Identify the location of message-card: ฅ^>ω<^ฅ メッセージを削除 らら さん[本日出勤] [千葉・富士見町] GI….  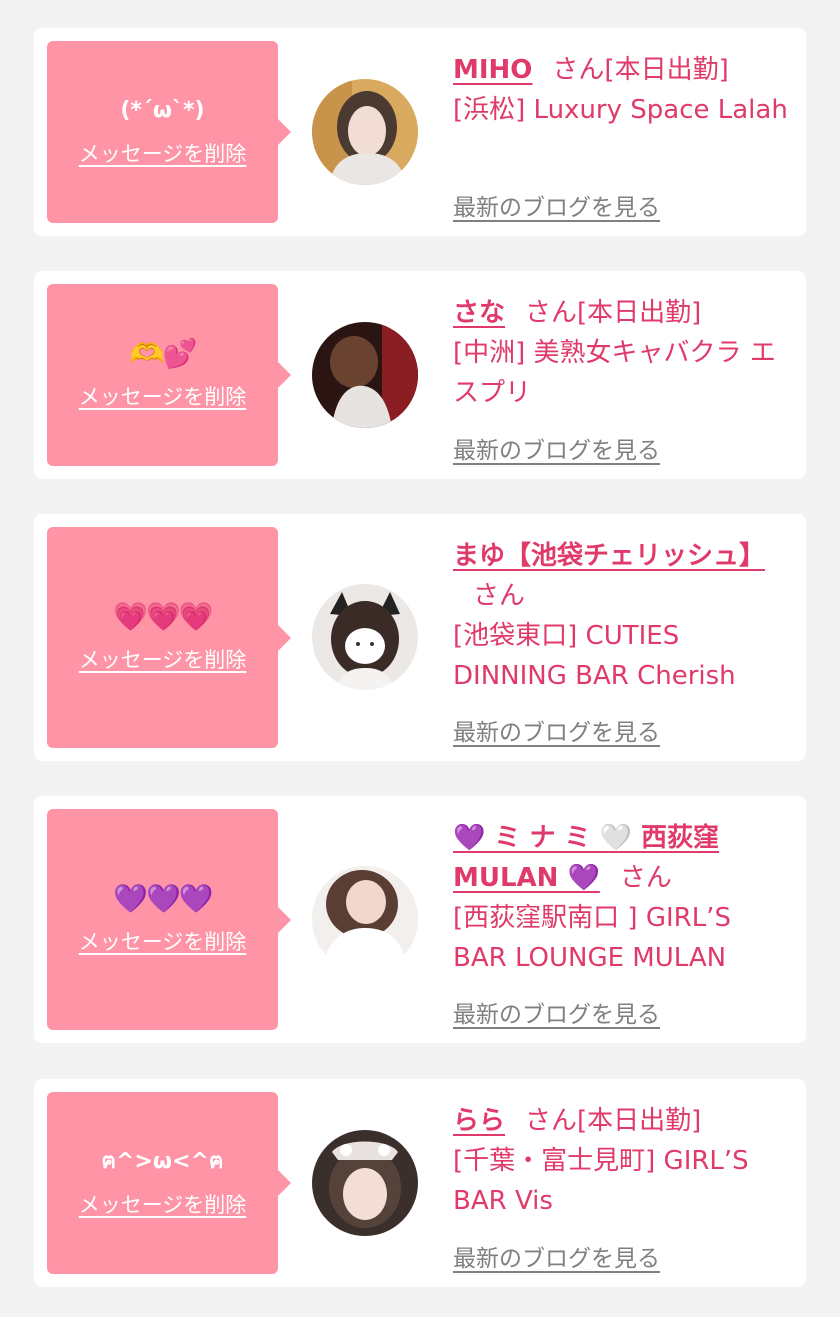
(420, 1183).